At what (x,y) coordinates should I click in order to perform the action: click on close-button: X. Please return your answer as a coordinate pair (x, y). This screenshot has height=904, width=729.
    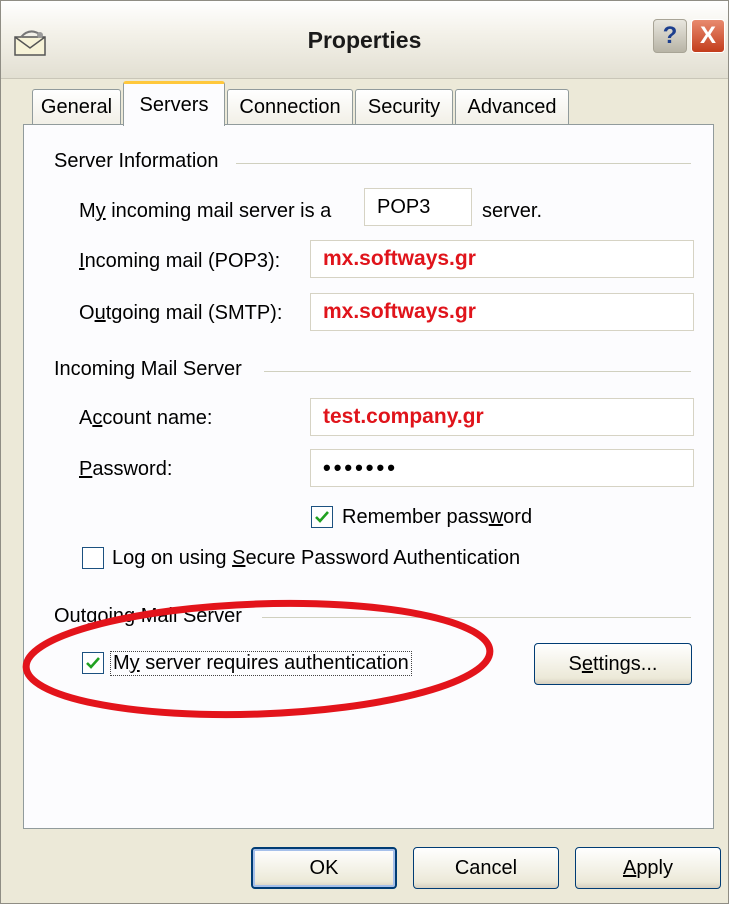
    Looking at the image, I should click on (708, 36).